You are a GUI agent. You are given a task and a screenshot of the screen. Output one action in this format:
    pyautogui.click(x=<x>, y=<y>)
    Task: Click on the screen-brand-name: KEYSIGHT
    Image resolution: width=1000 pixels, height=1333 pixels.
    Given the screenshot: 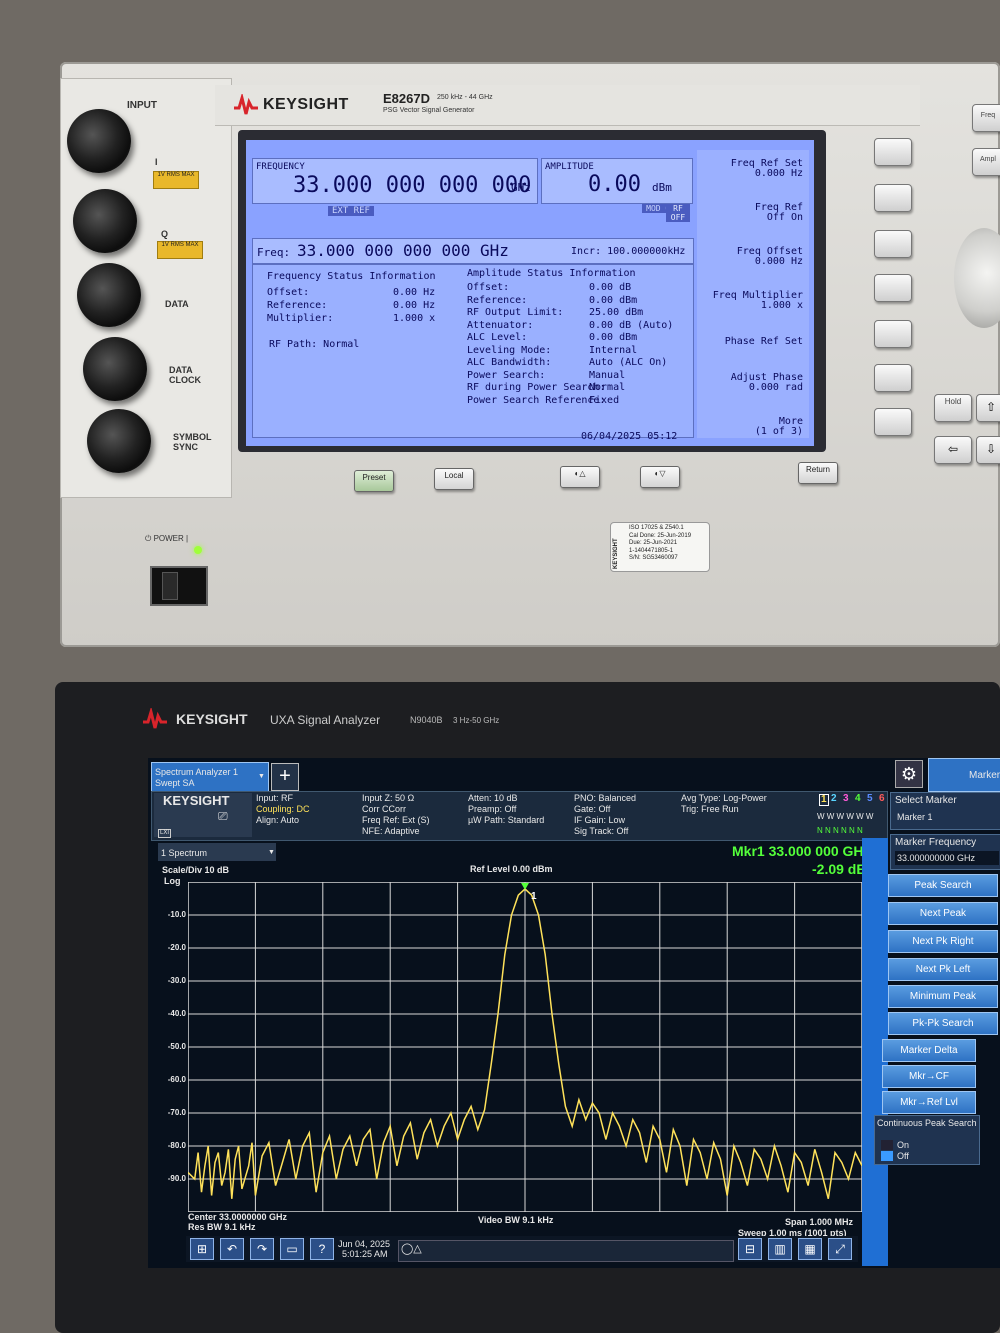 What is the action you would take?
    pyautogui.click(x=196, y=800)
    